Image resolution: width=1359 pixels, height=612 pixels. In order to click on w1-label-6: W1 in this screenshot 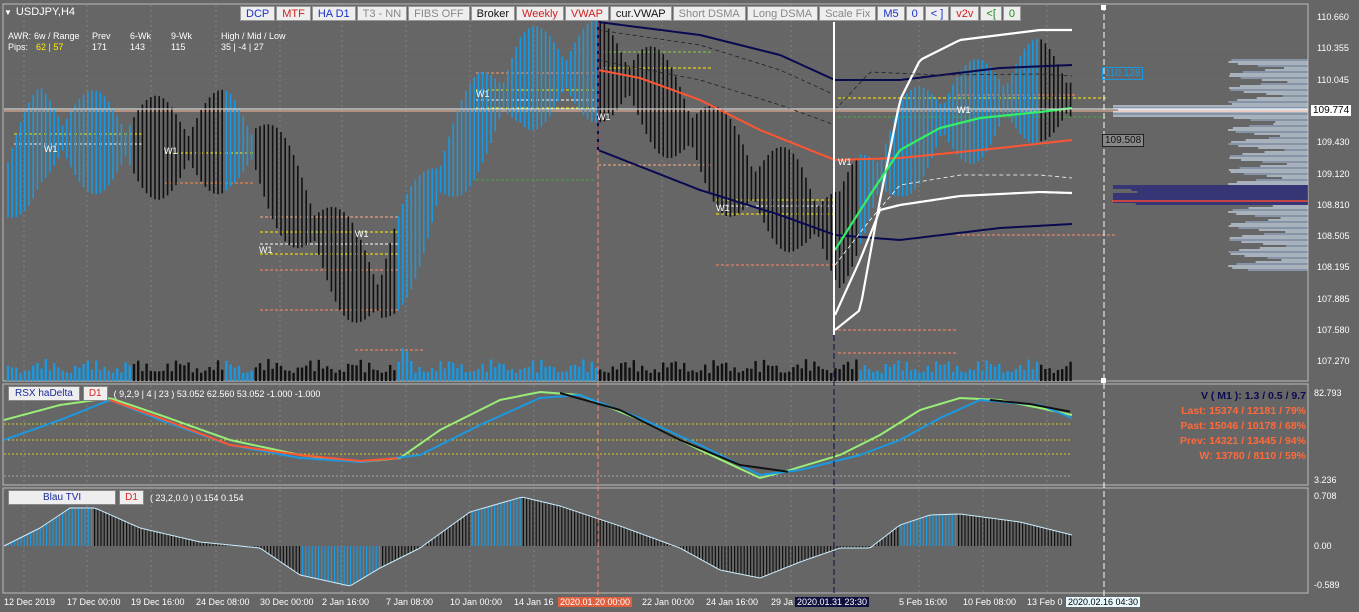, I will do `click(723, 208)`.